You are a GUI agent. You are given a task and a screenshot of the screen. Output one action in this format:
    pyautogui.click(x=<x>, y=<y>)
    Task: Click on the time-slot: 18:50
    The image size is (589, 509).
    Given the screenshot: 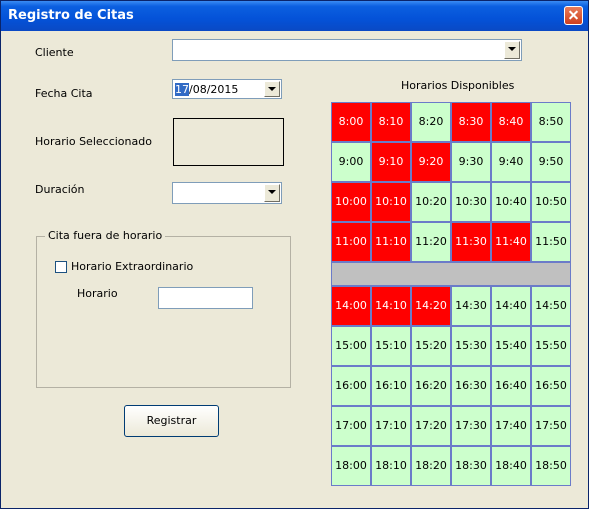 What is the action you would take?
    pyautogui.click(x=551, y=466)
    